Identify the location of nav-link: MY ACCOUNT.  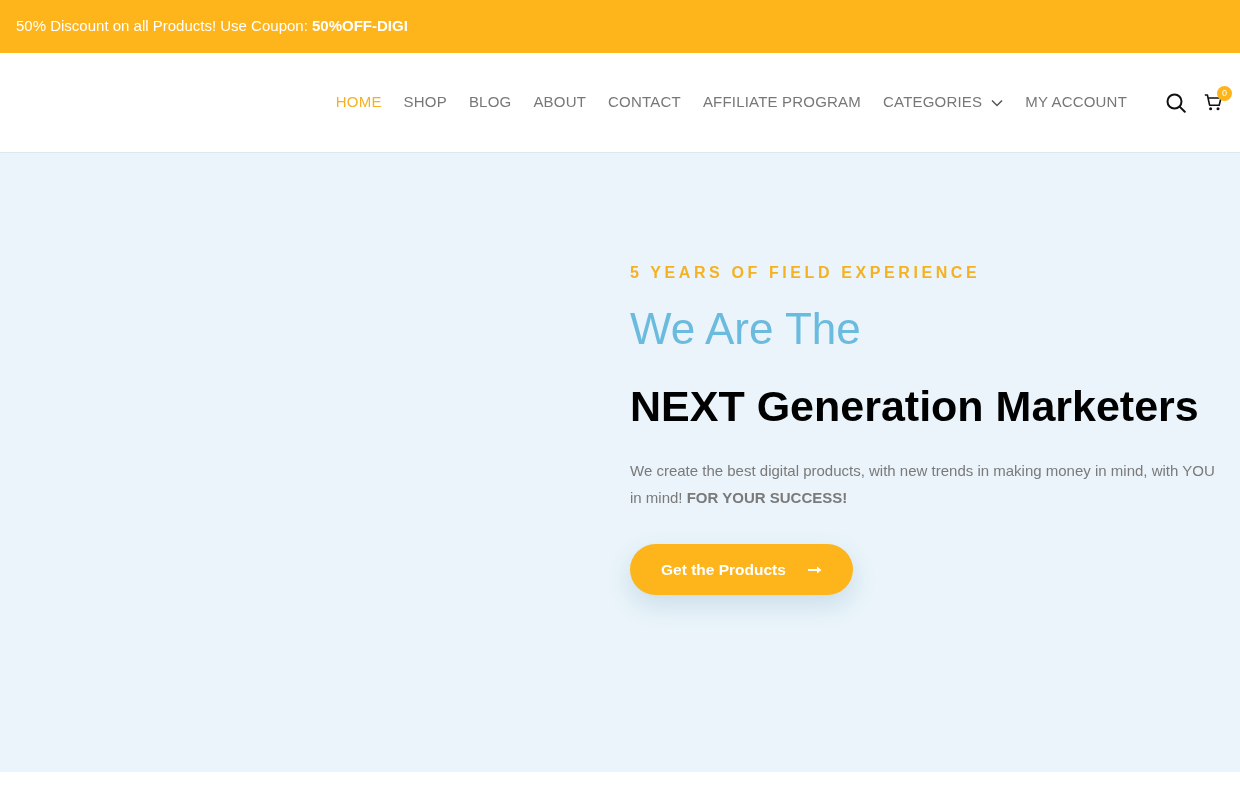
(1076, 102).